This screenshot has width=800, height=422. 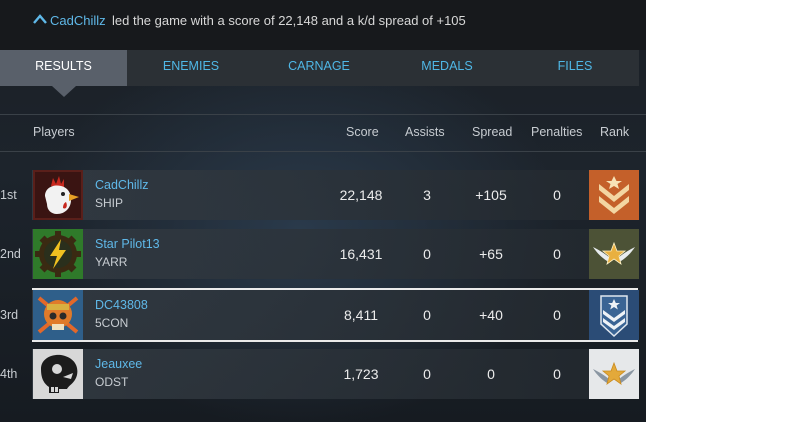 What do you see at coordinates (111, 262) in the screenshot?
I see `player-clan-tag: YARR` at bounding box center [111, 262].